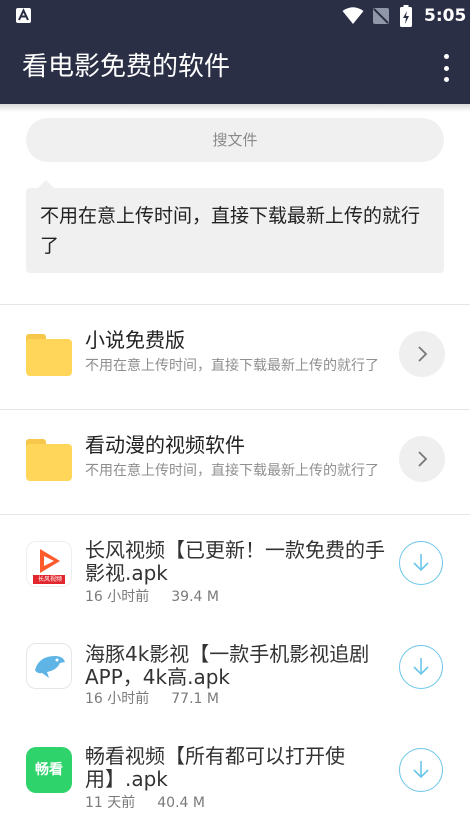 Image resolution: width=470 pixels, height=837 pixels. What do you see at coordinates (406, 16) in the screenshot?
I see `battery-charging-icon` at bounding box center [406, 16].